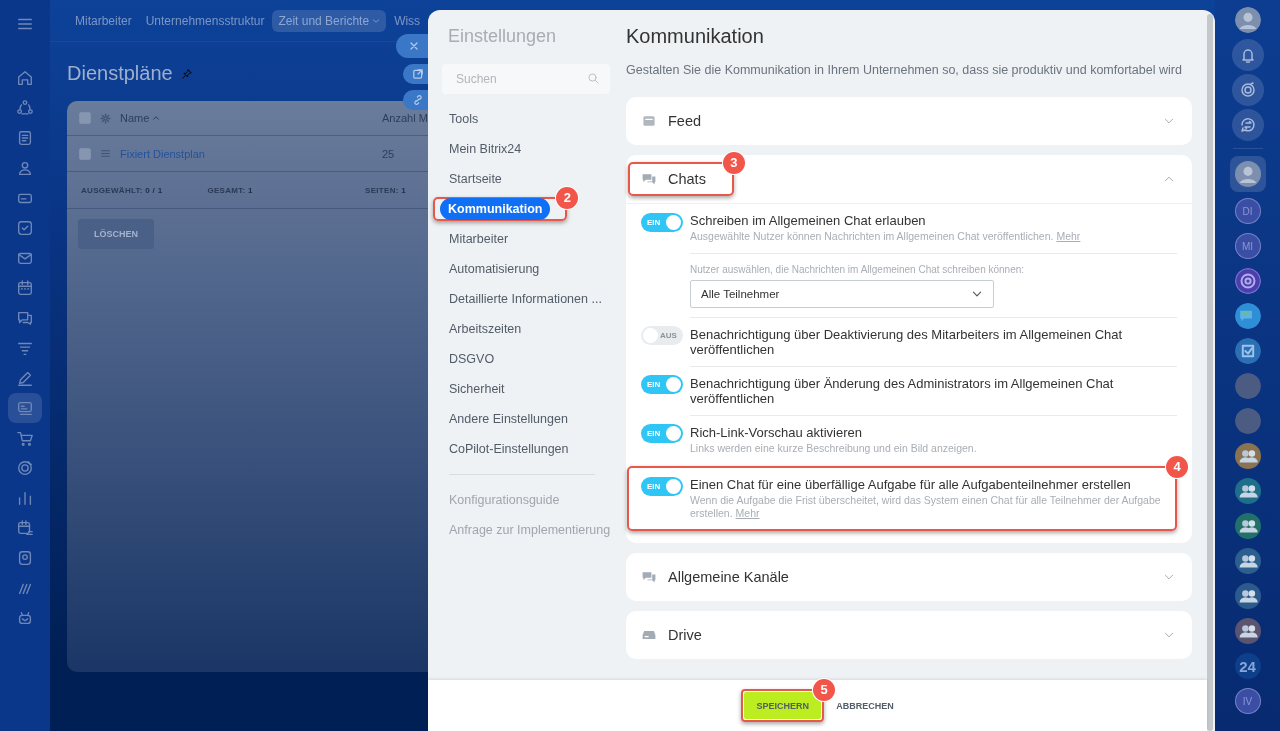  Describe the element at coordinates (662, 335) in the screenshot. I see `toggle-switch: AUS` at that location.